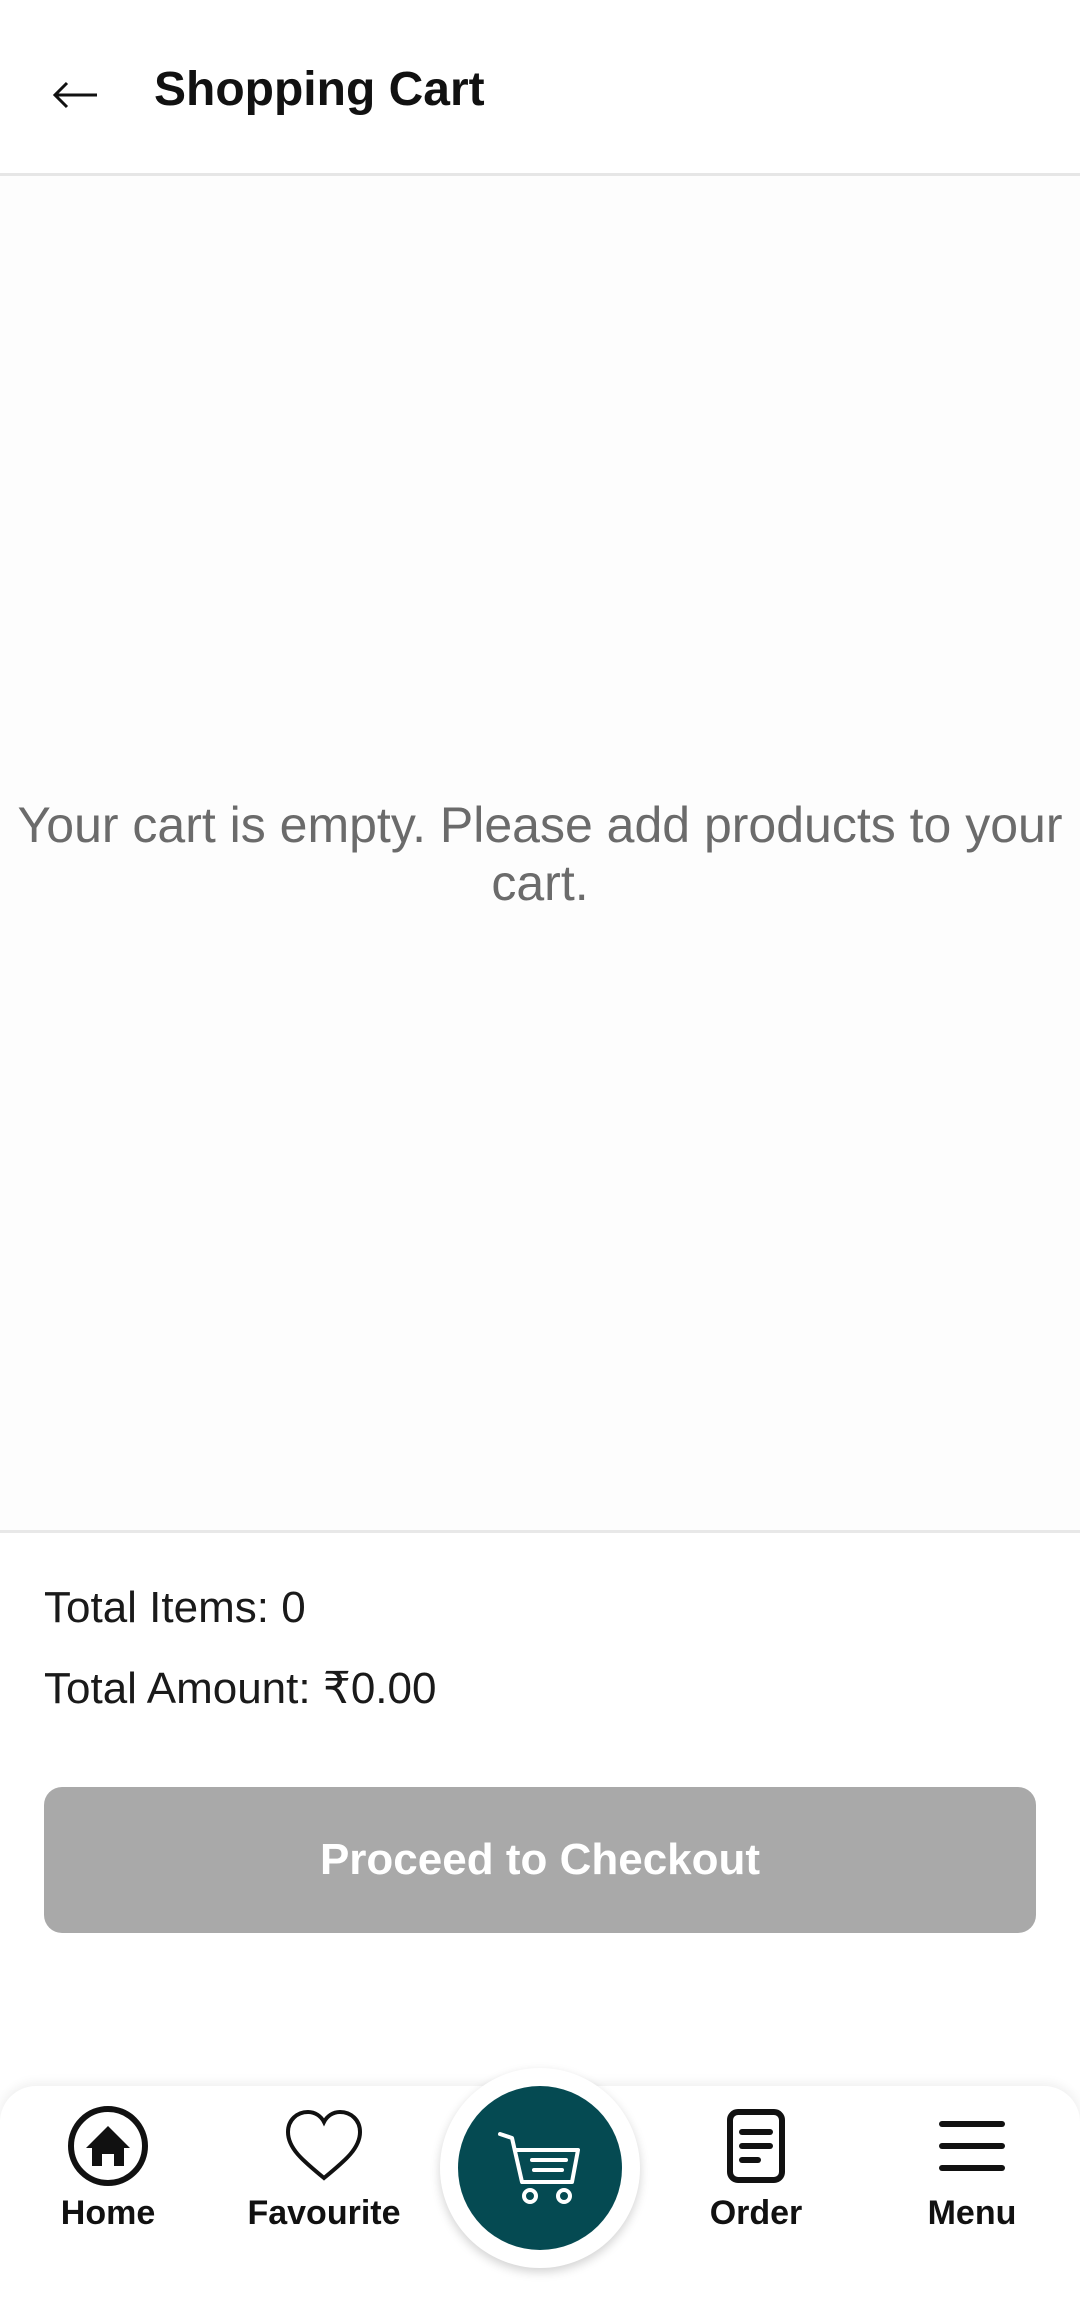 The width and height of the screenshot is (1080, 2306). Describe the element at coordinates (972, 2146) in the screenshot. I see `menu-icon` at that location.